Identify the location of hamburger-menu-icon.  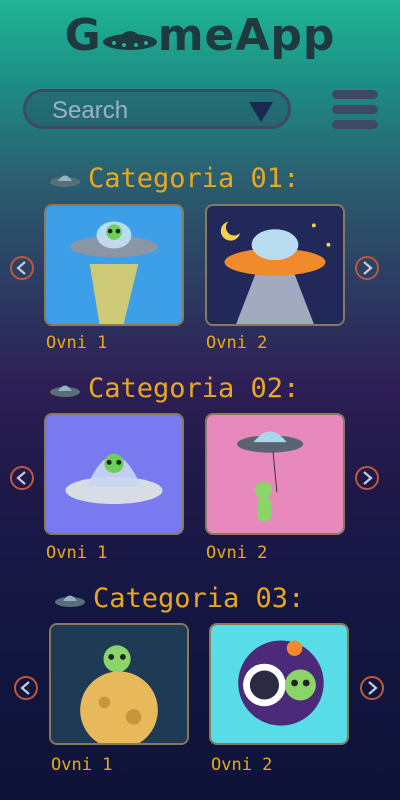
(355, 113).